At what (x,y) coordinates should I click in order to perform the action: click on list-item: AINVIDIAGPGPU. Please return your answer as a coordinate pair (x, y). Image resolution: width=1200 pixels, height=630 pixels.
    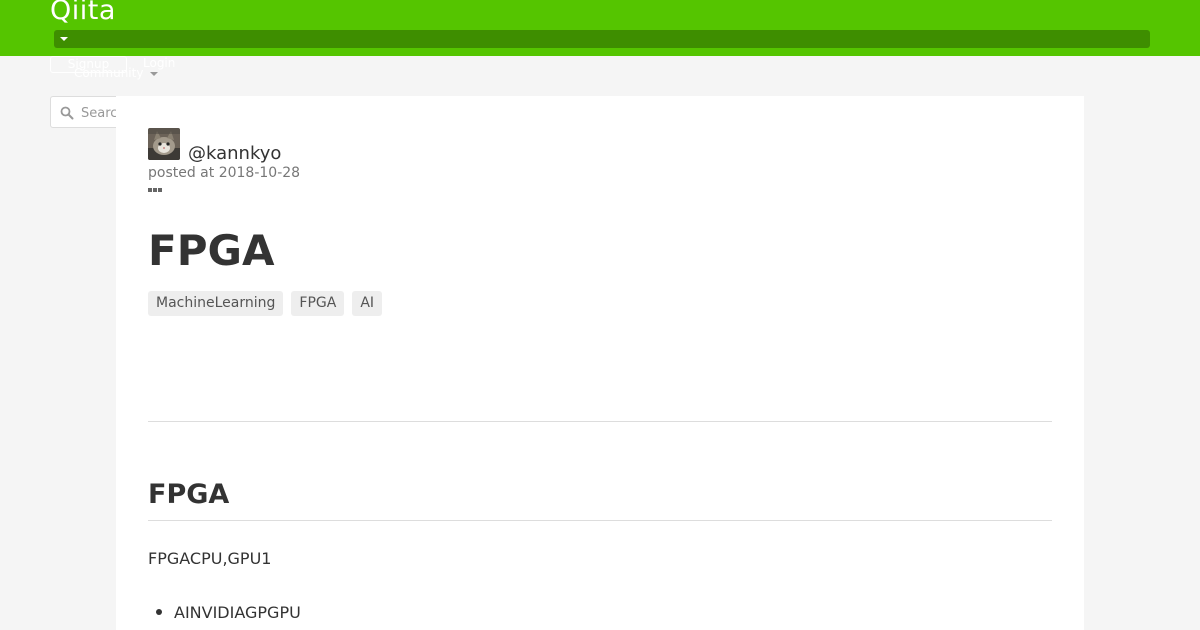
    Looking at the image, I should click on (224, 612).